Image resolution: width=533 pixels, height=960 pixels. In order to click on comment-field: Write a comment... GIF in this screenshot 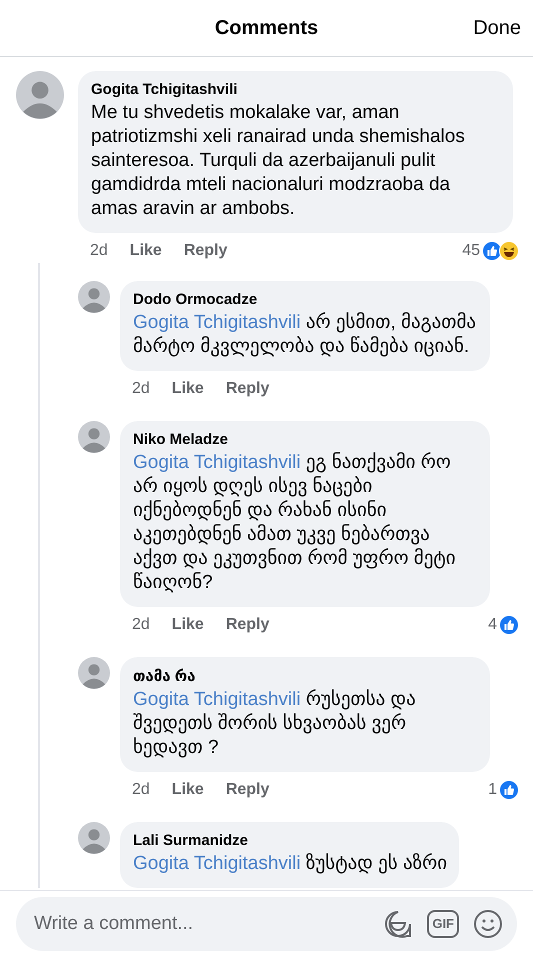, I will do `click(266, 924)`.